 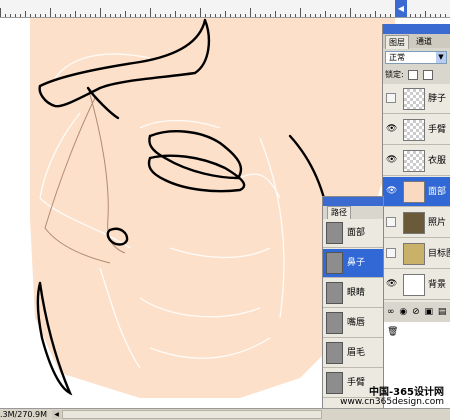 I want to click on layers-panel-titlebar, so click(x=416, y=29).